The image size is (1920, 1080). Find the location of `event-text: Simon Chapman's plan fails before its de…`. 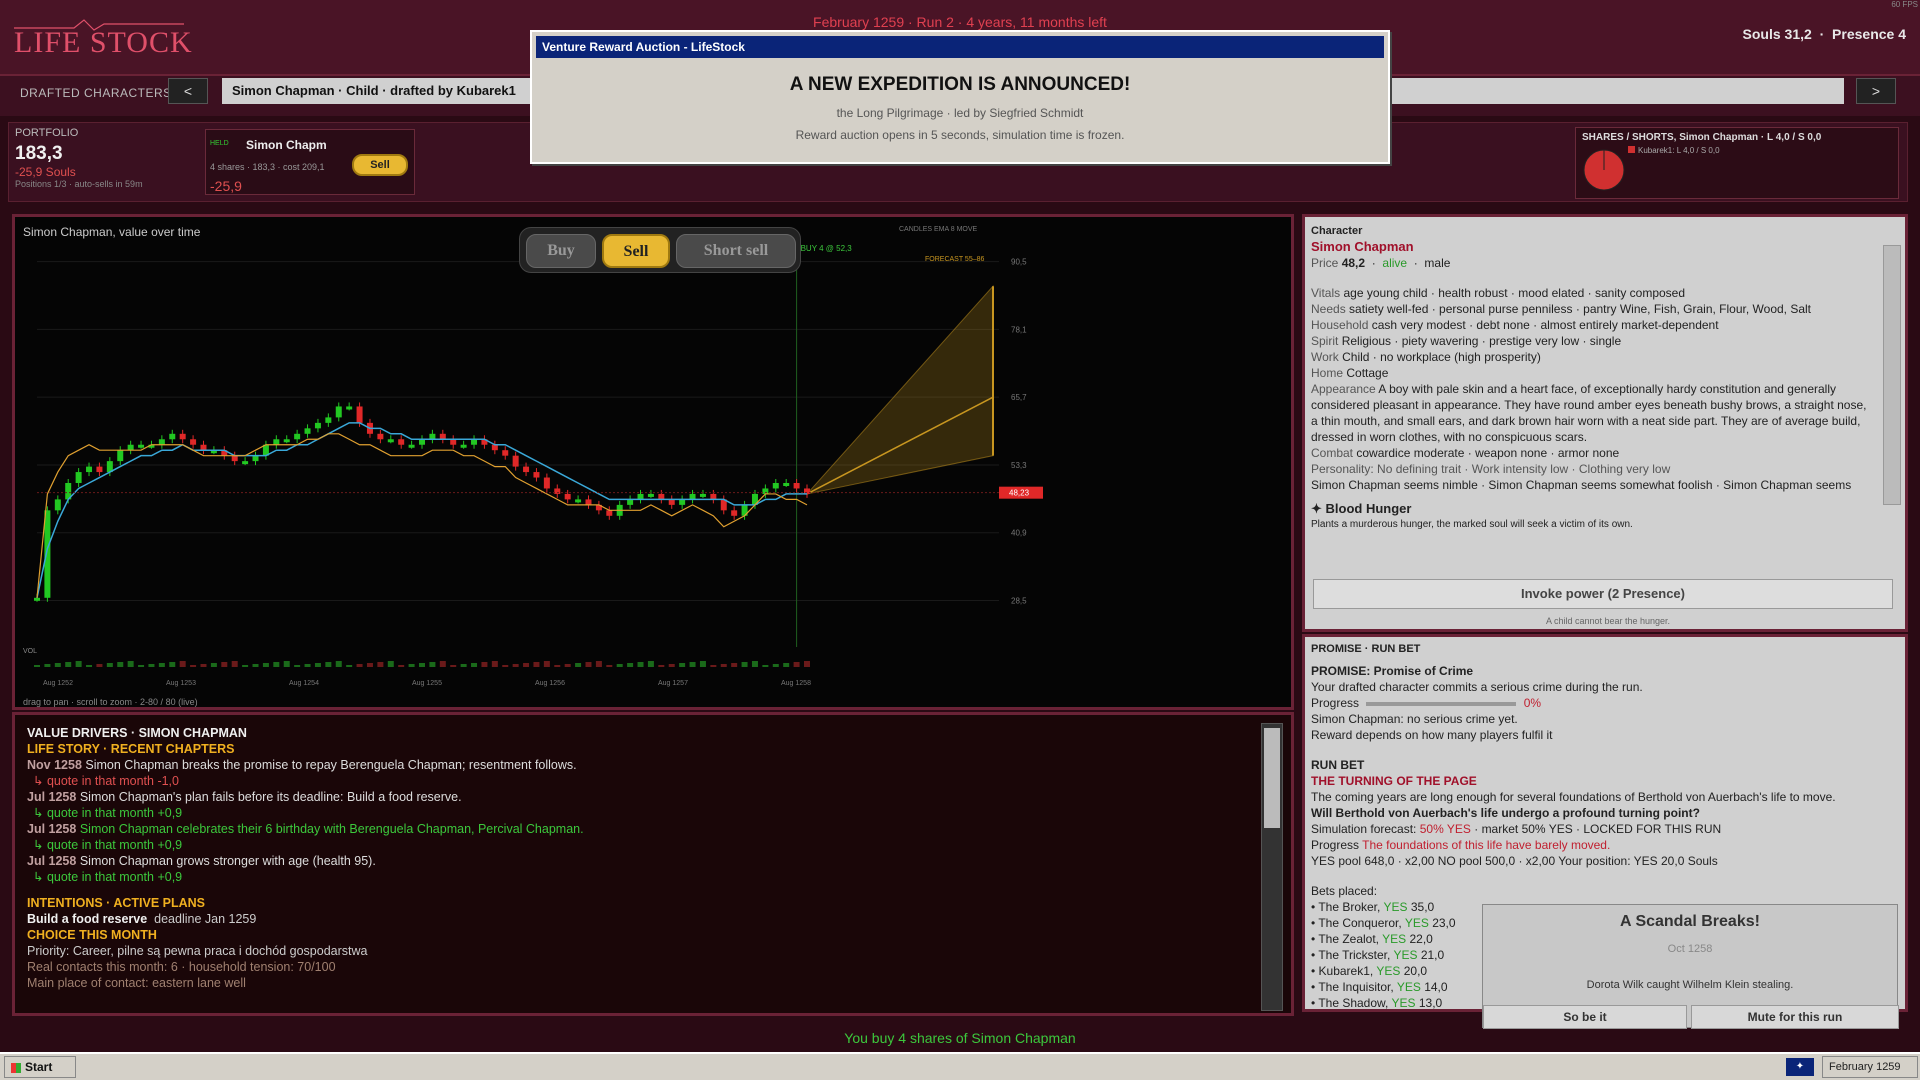

event-text: Simon Chapman's plan fails before its de… is located at coordinates (270, 797).